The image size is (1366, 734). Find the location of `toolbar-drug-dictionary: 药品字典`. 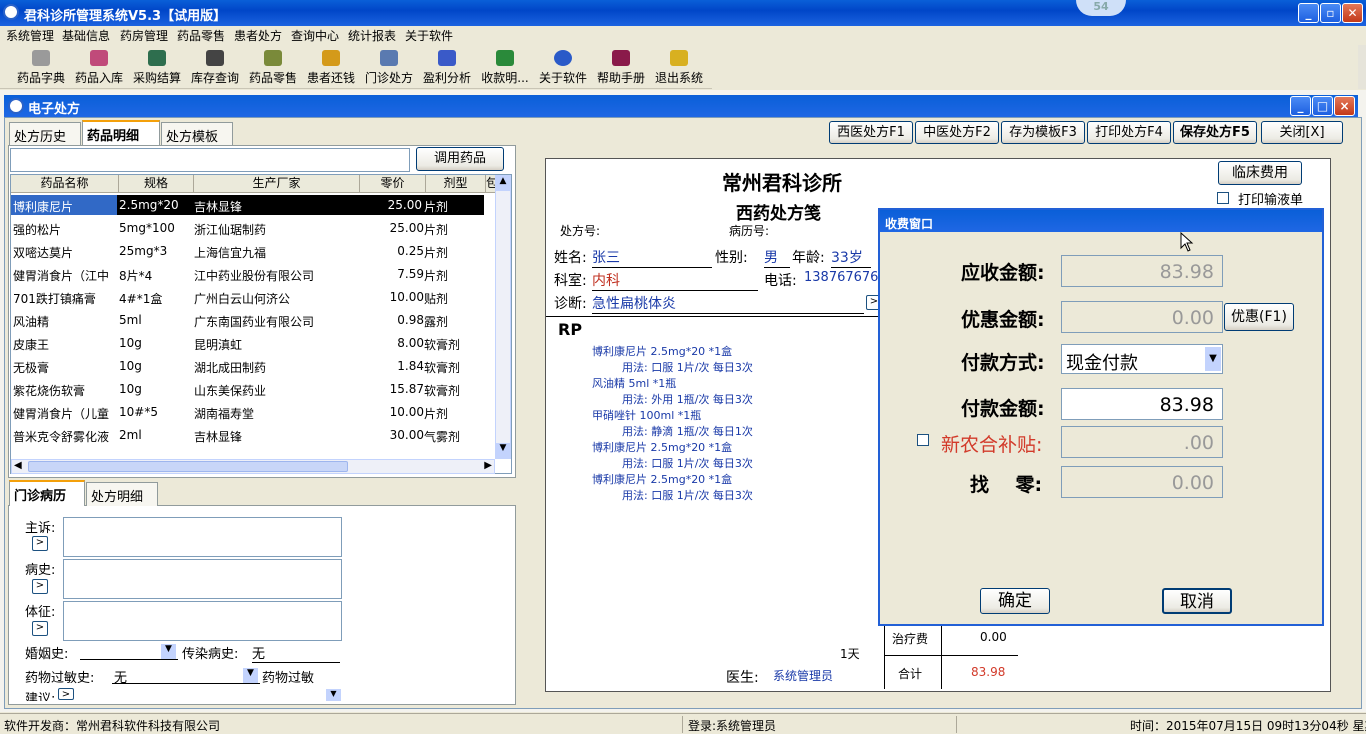

toolbar-drug-dictionary: 药品字典 is located at coordinates (41, 68).